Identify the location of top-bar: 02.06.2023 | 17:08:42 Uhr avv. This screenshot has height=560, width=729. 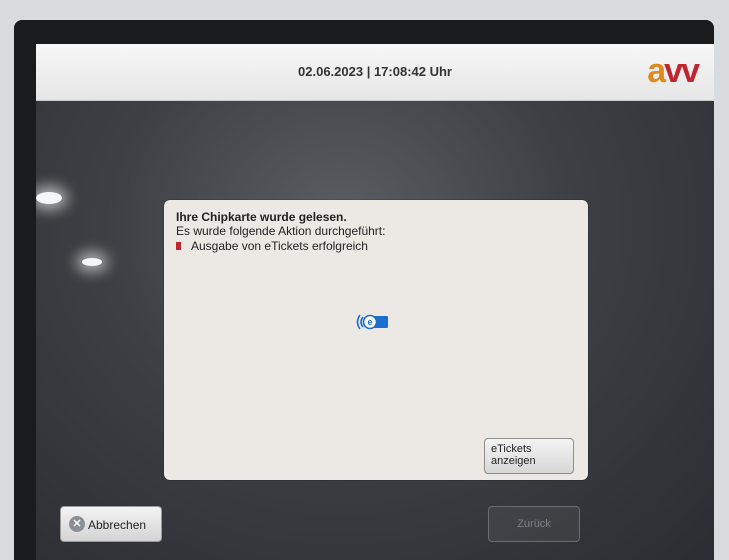
(375, 72).